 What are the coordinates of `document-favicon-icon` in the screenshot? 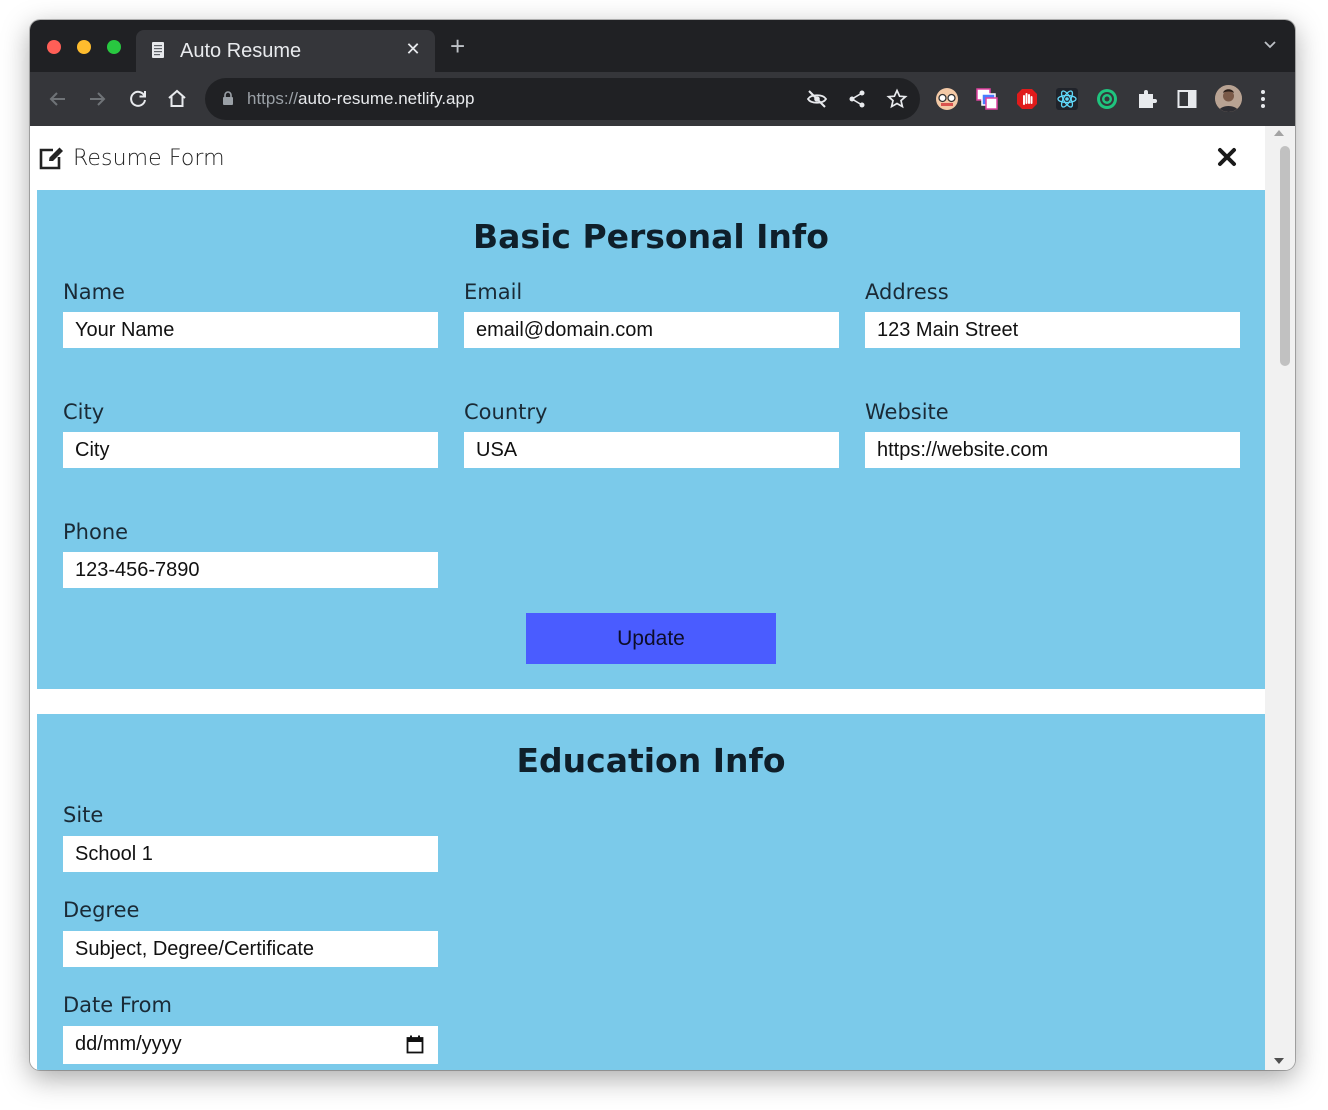 It's located at (158, 50).